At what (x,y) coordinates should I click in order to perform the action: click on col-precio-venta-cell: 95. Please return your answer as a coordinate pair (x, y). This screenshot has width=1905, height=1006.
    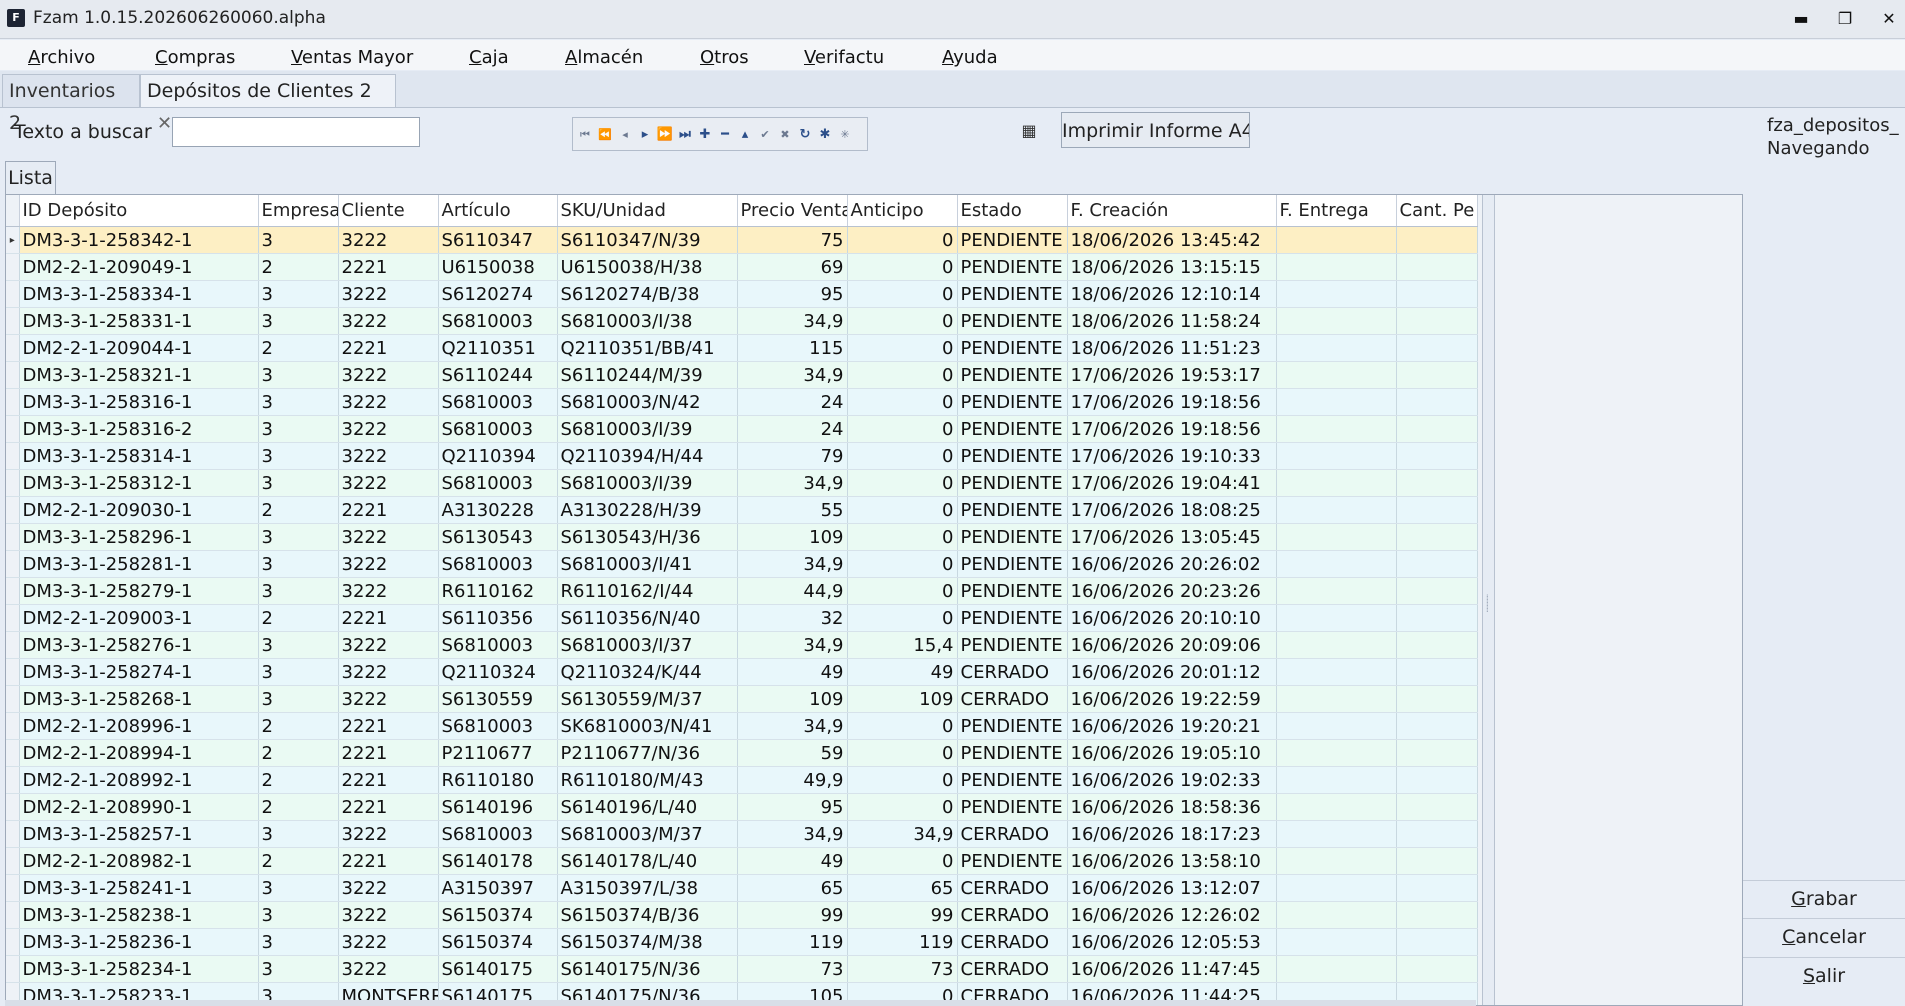
    Looking at the image, I should click on (792, 807).